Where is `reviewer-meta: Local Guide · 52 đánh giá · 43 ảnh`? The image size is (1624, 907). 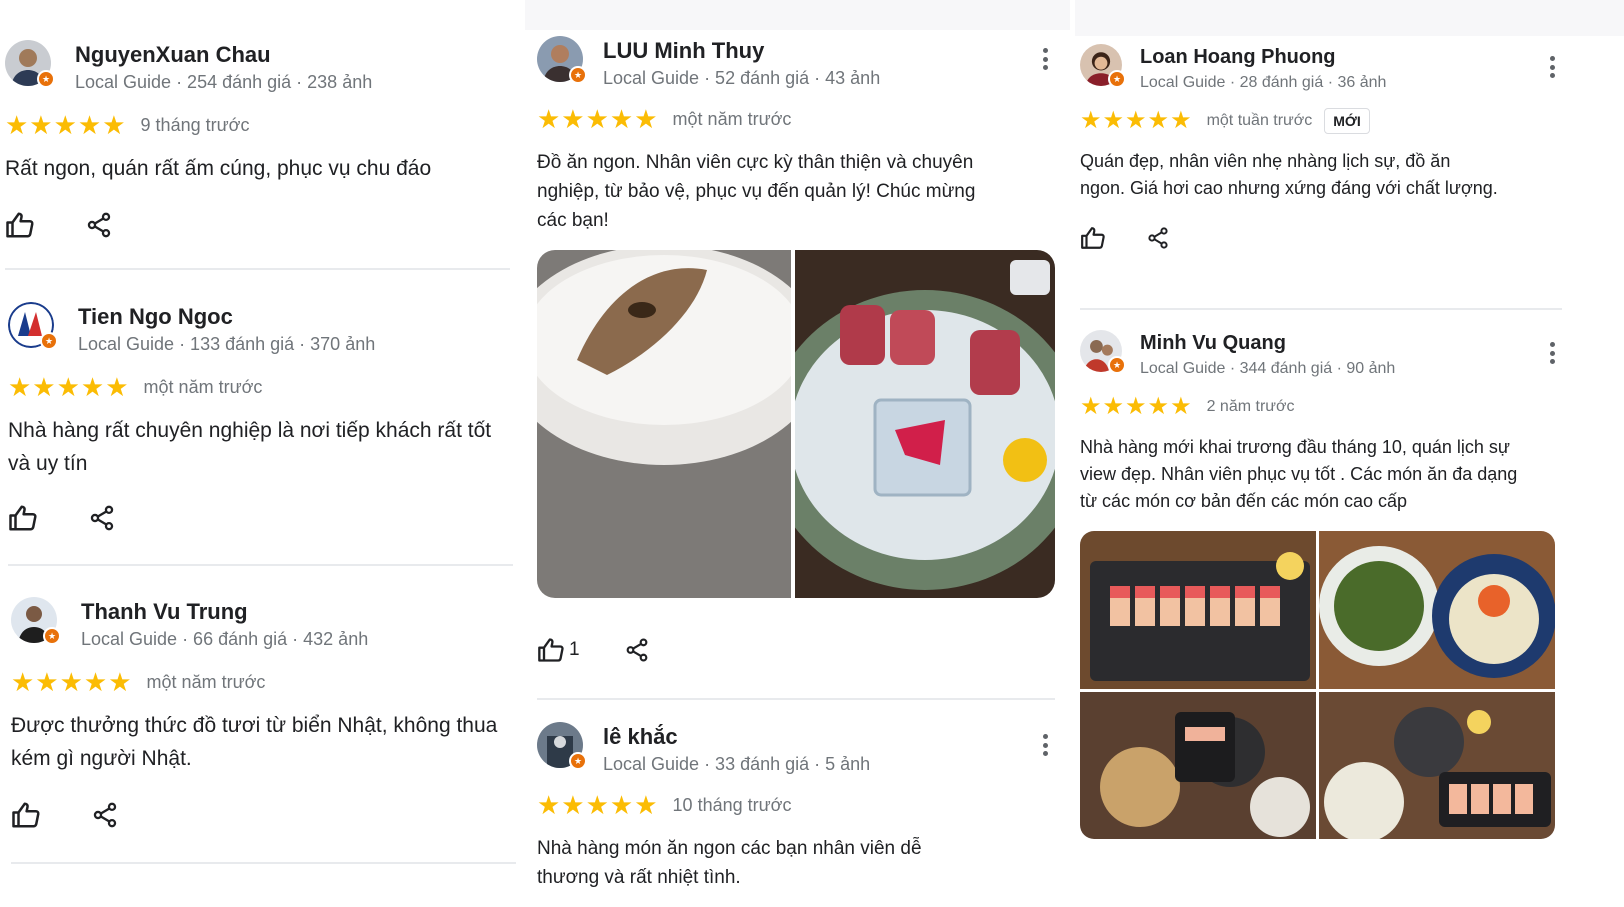
reviewer-meta: Local Guide · 52 đánh giá · 43 ảnh is located at coordinates (742, 78).